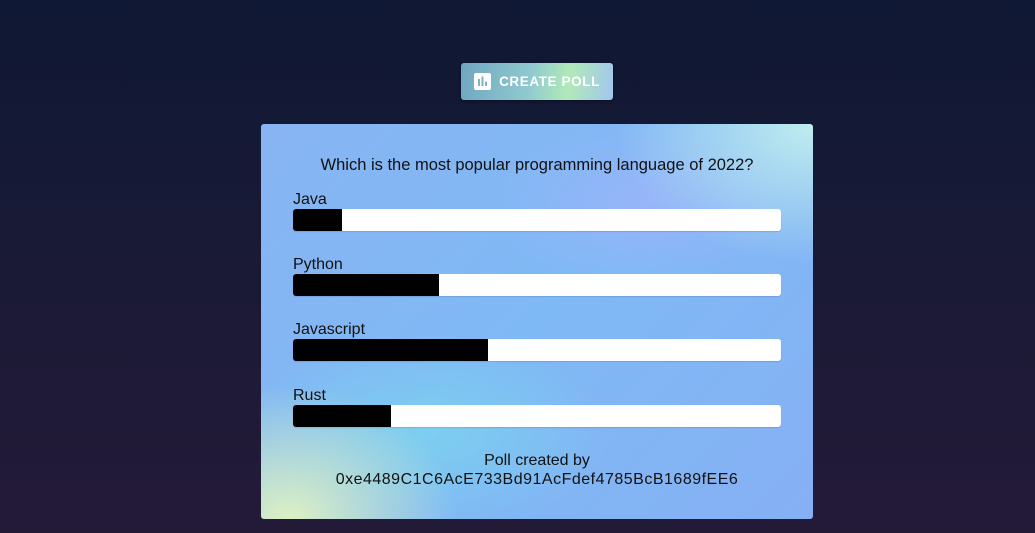  What do you see at coordinates (318, 264) in the screenshot?
I see `option-label: Python` at bounding box center [318, 264].